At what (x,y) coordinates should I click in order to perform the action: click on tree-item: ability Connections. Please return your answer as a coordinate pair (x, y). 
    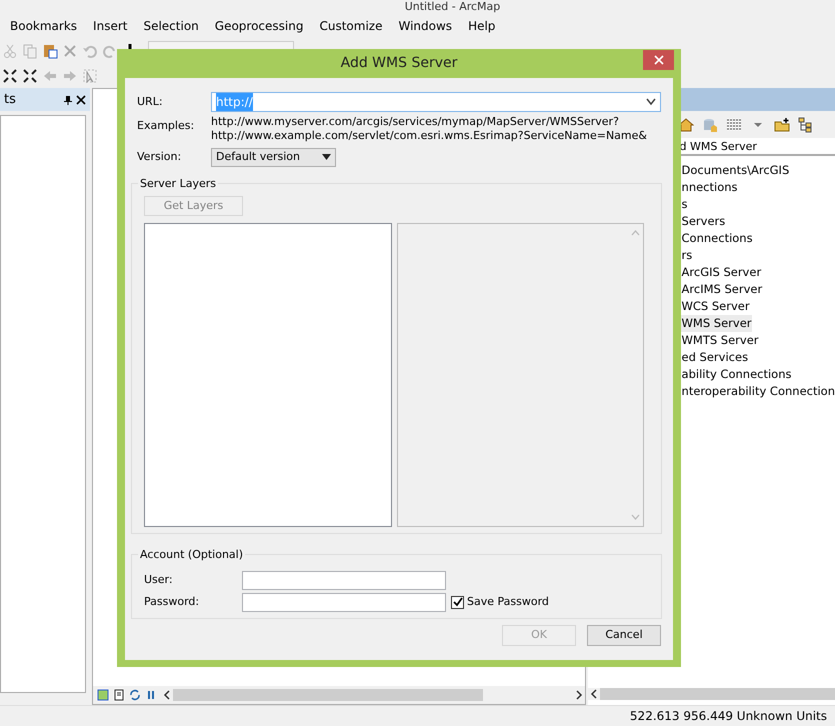
    Looking at the image, I should click on (736, 374).